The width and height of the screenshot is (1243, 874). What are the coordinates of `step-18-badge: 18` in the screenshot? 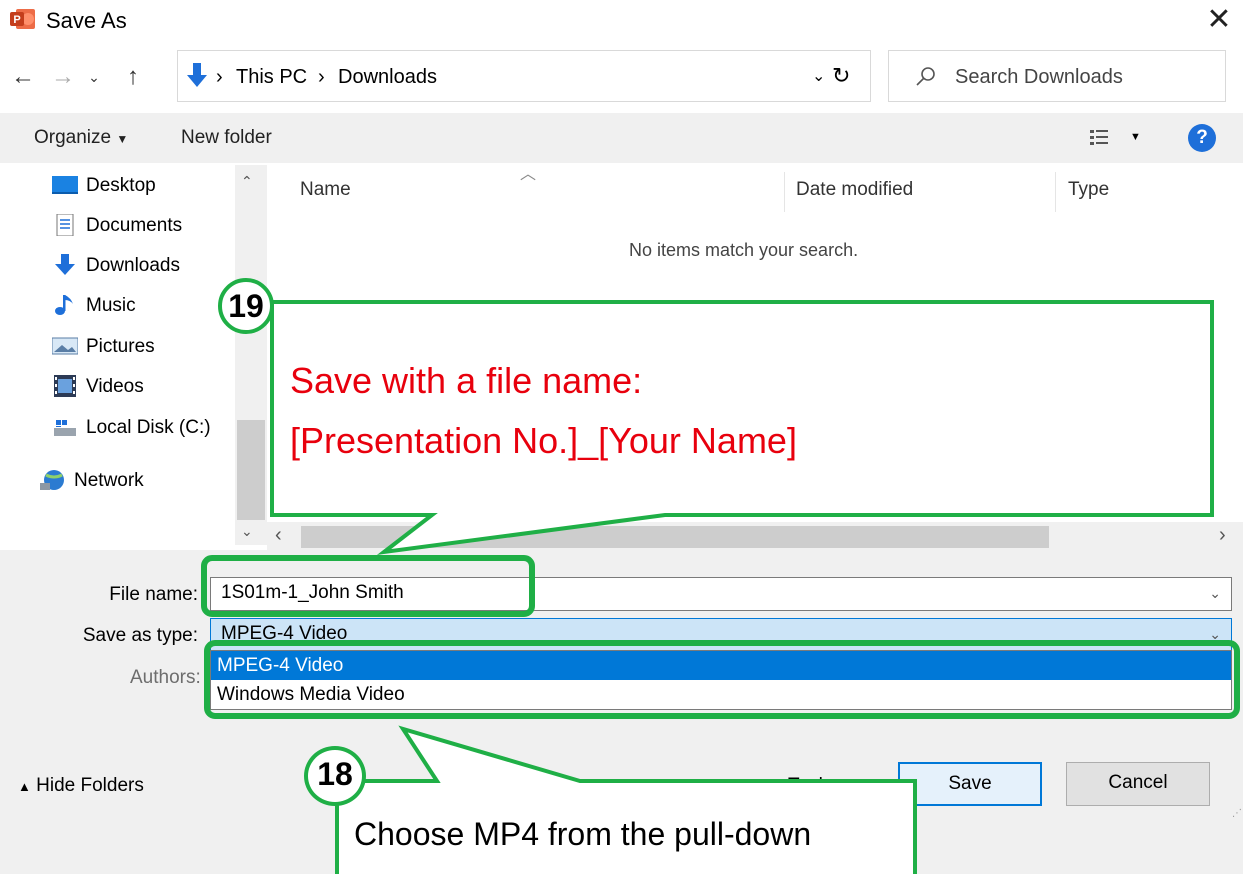 It's located at (335, 776).